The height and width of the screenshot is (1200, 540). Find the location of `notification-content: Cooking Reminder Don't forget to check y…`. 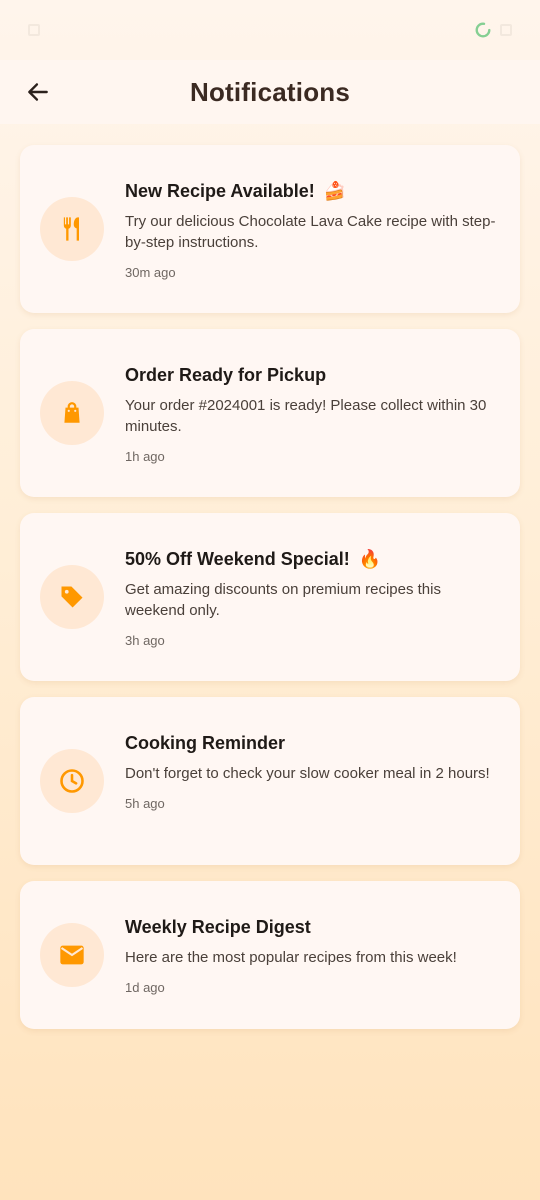

notification-content: Cooking Reminder Don't forget to check y… is located at coordinates (312, 771).